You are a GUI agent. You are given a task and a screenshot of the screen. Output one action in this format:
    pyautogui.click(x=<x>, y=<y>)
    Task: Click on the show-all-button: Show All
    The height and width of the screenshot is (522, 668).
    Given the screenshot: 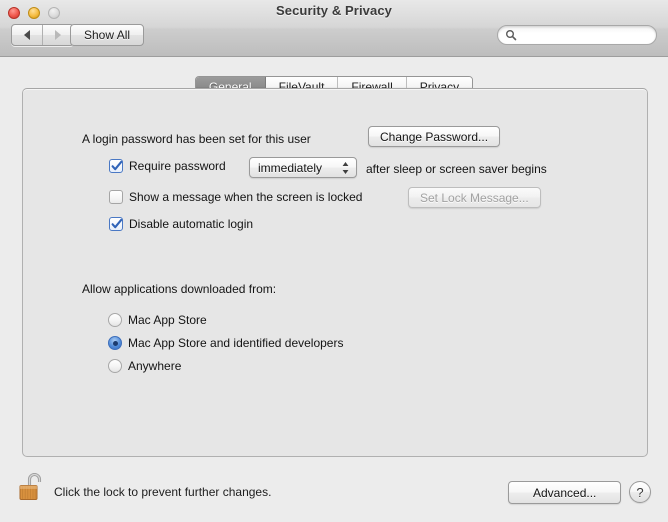 What is the action you would take?
    pyautogui.click(x=107, y=35)
    